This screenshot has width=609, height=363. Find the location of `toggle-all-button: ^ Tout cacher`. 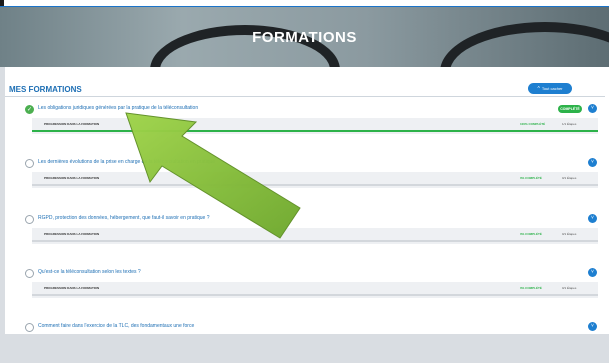

toggle-all-button: ^ Tout cacher is located at coordinates (550, 88).